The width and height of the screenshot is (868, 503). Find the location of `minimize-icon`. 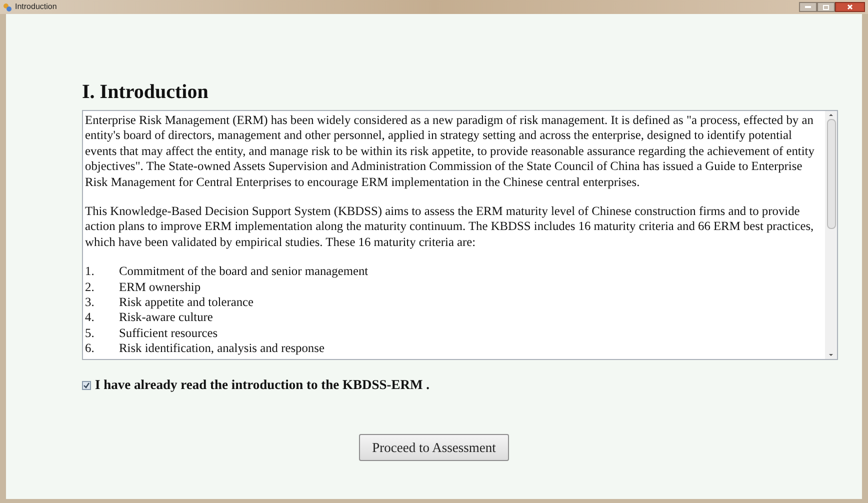

minimize-icon is located at coordinates (808, 7).